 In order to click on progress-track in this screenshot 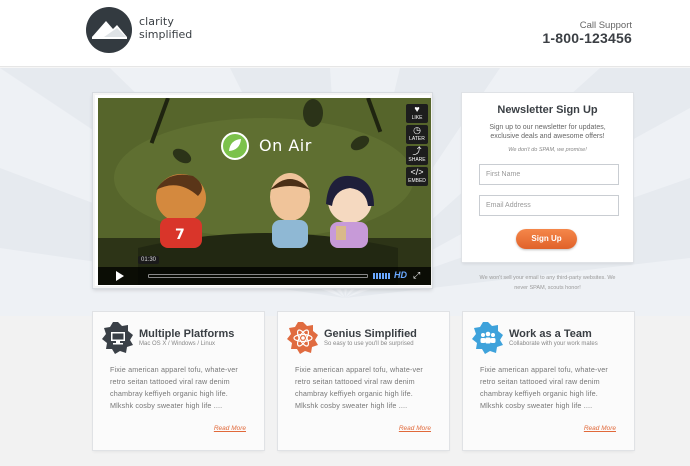, I will do `click(258, 276)`.